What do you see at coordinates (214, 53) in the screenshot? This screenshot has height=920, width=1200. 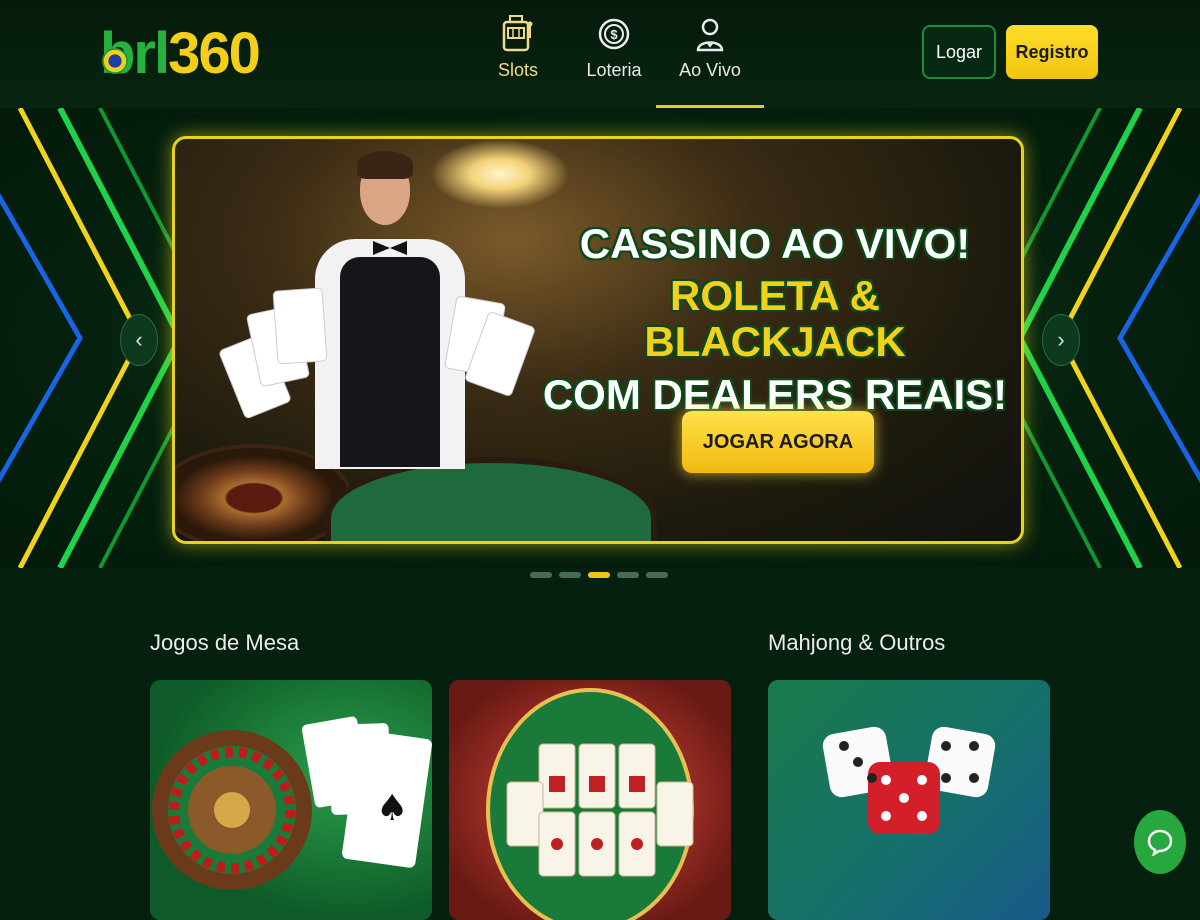 I see `logo-text-part2: 360` at bounding box center [214, 53].